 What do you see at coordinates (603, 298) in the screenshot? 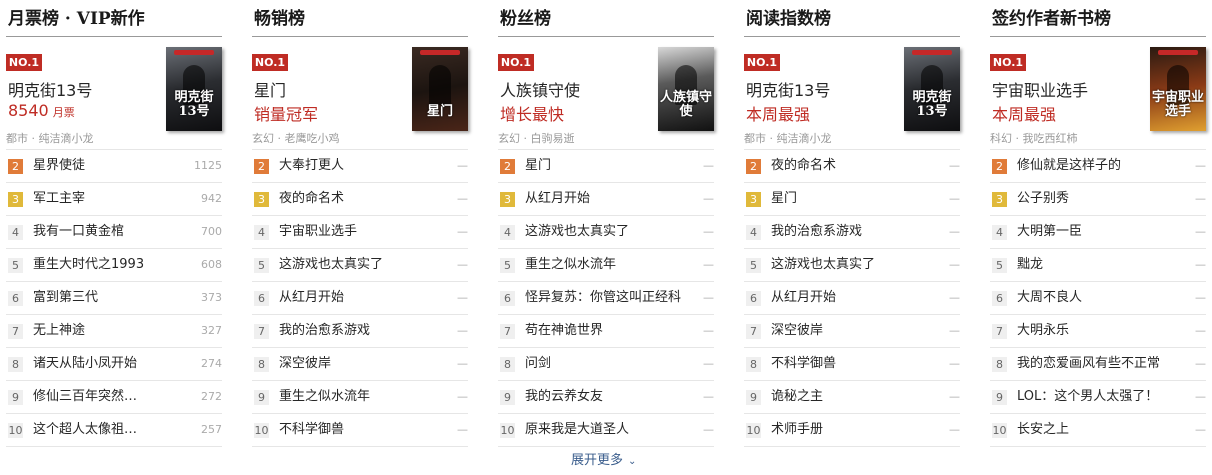
I see `book-title-link: 怪异复苏：你管这叫正经科` at bounding box center [603, 298].